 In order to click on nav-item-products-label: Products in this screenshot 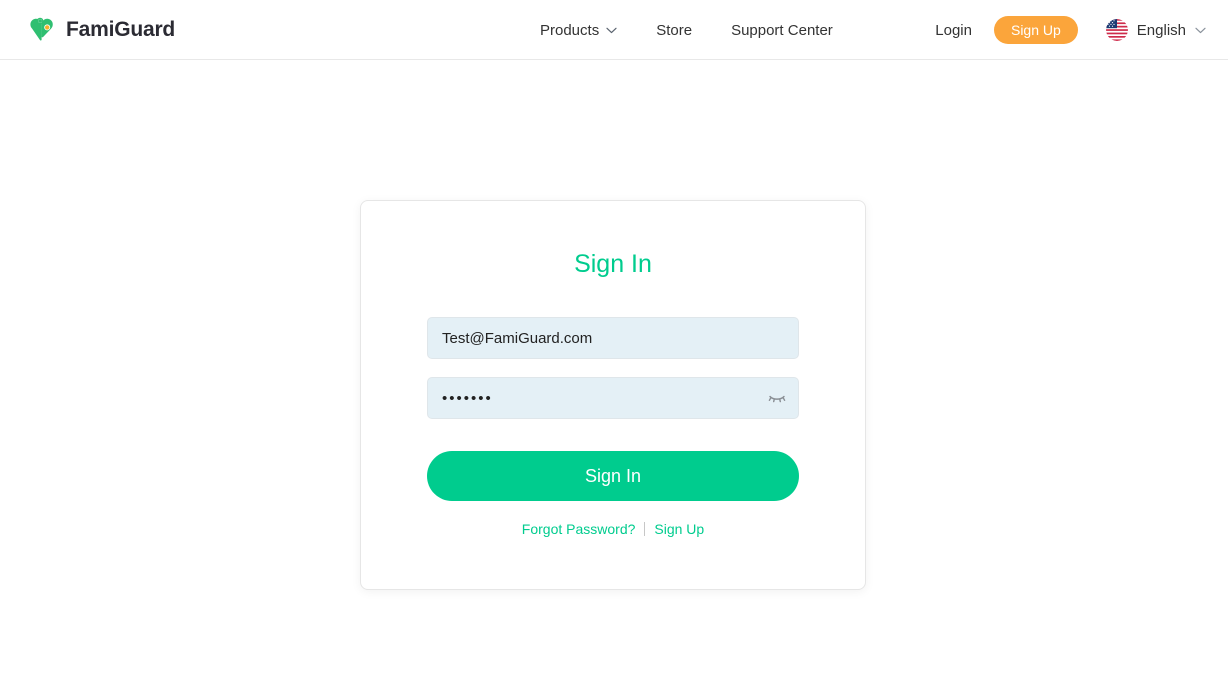, I will do `click(570, 30)`.